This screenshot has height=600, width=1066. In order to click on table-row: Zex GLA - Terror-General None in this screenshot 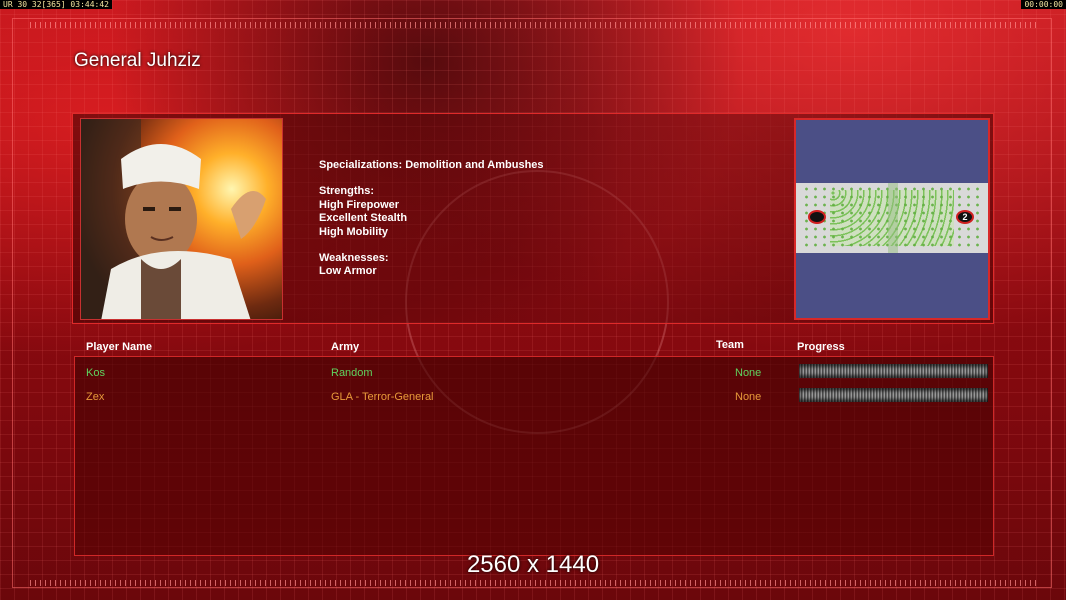, I will do `click(534, 397)`.